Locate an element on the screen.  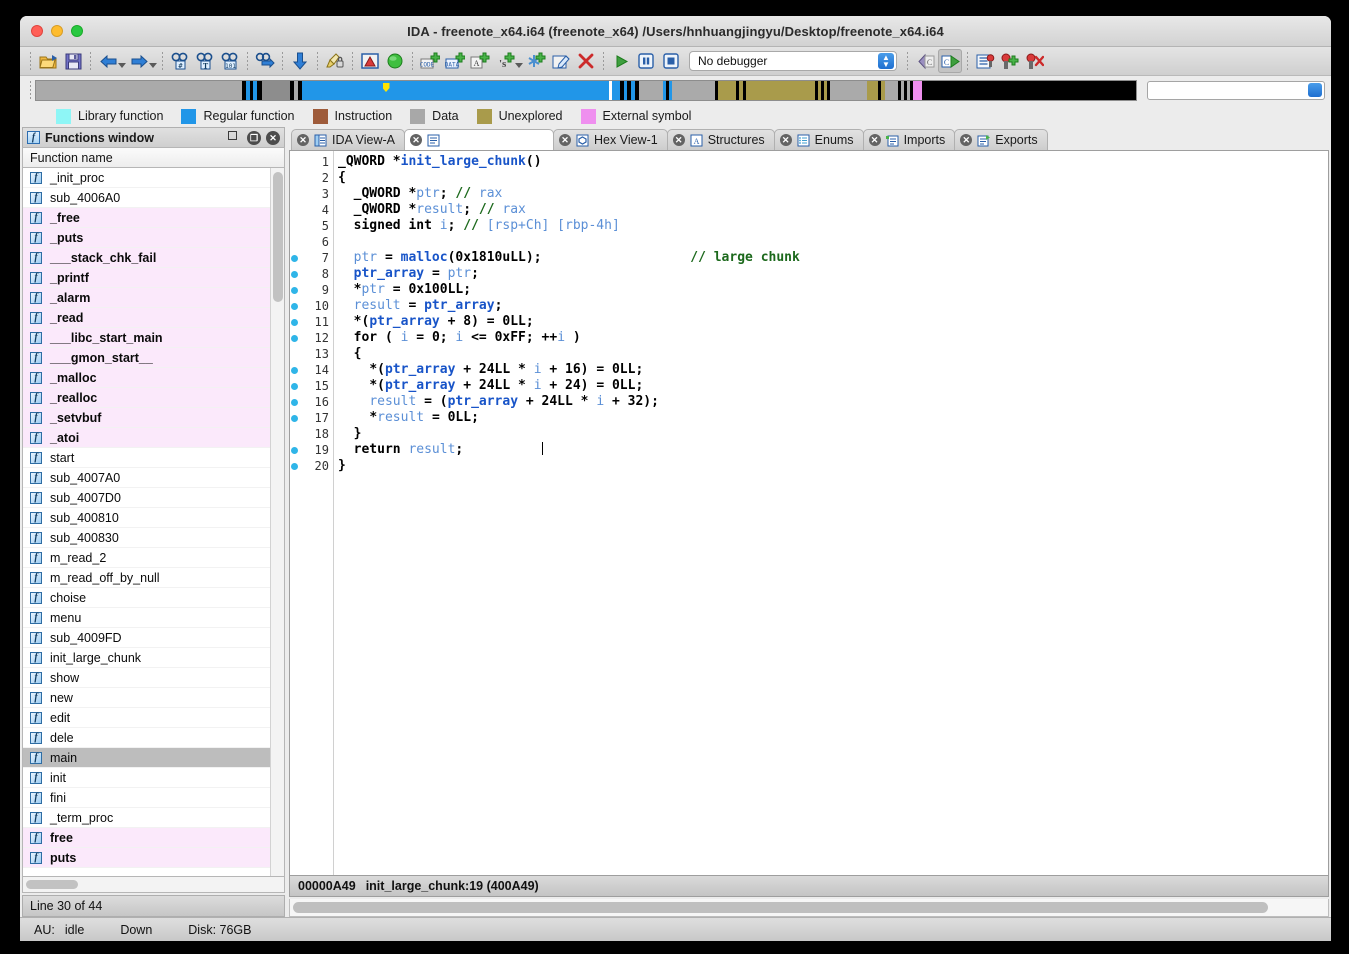
add-breakpoint-icon is located at coordinates (1010, 61).